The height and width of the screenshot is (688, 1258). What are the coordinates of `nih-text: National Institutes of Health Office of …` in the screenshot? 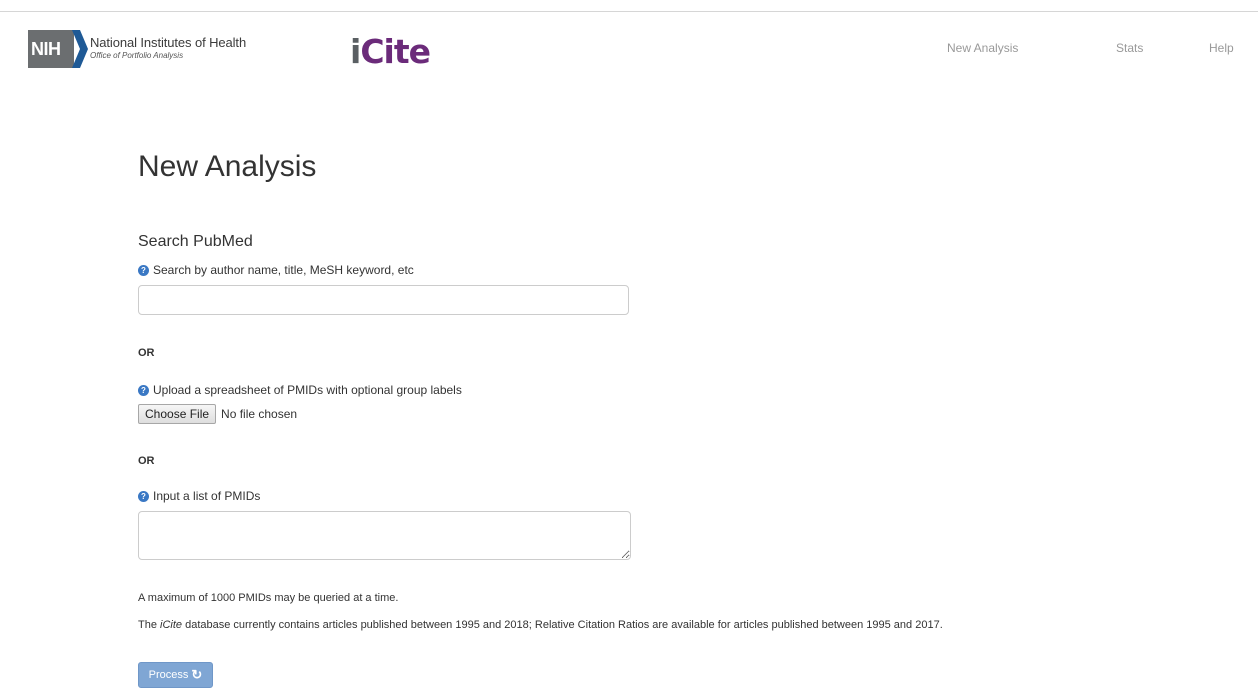 It's located at (168, 49).